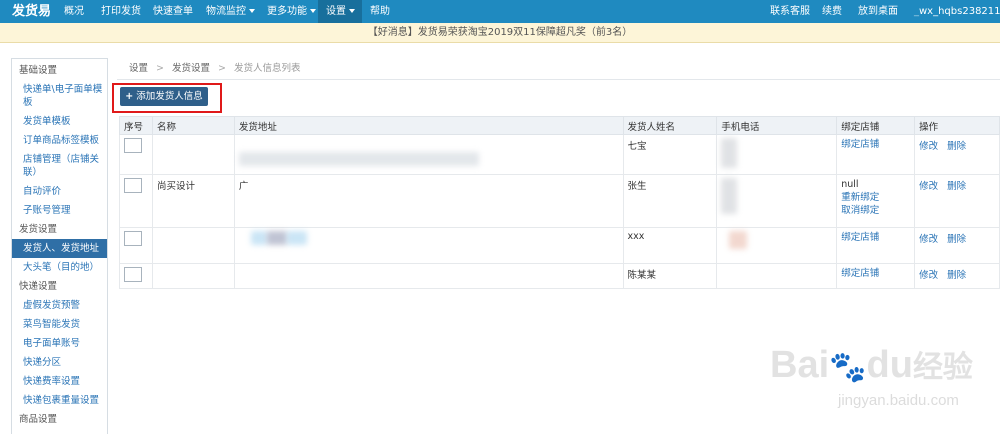  I want to click on nav-more-label: 更多功能, so click(287, 11).